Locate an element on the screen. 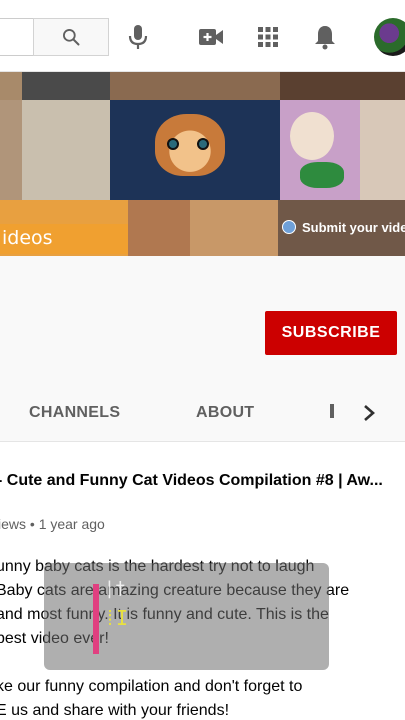 This screenshot has height=720, width=405. globe-icon is located at coordinates (289, 227).